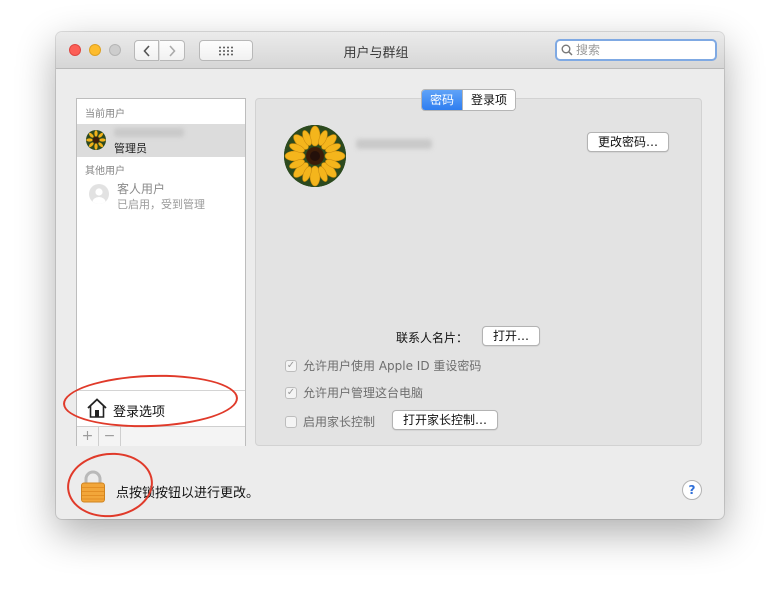 The height and width of the screenshot is (599, 780). Describe the element at coordinates (75, 50) in the screenshot. I see `close-button` at that location.